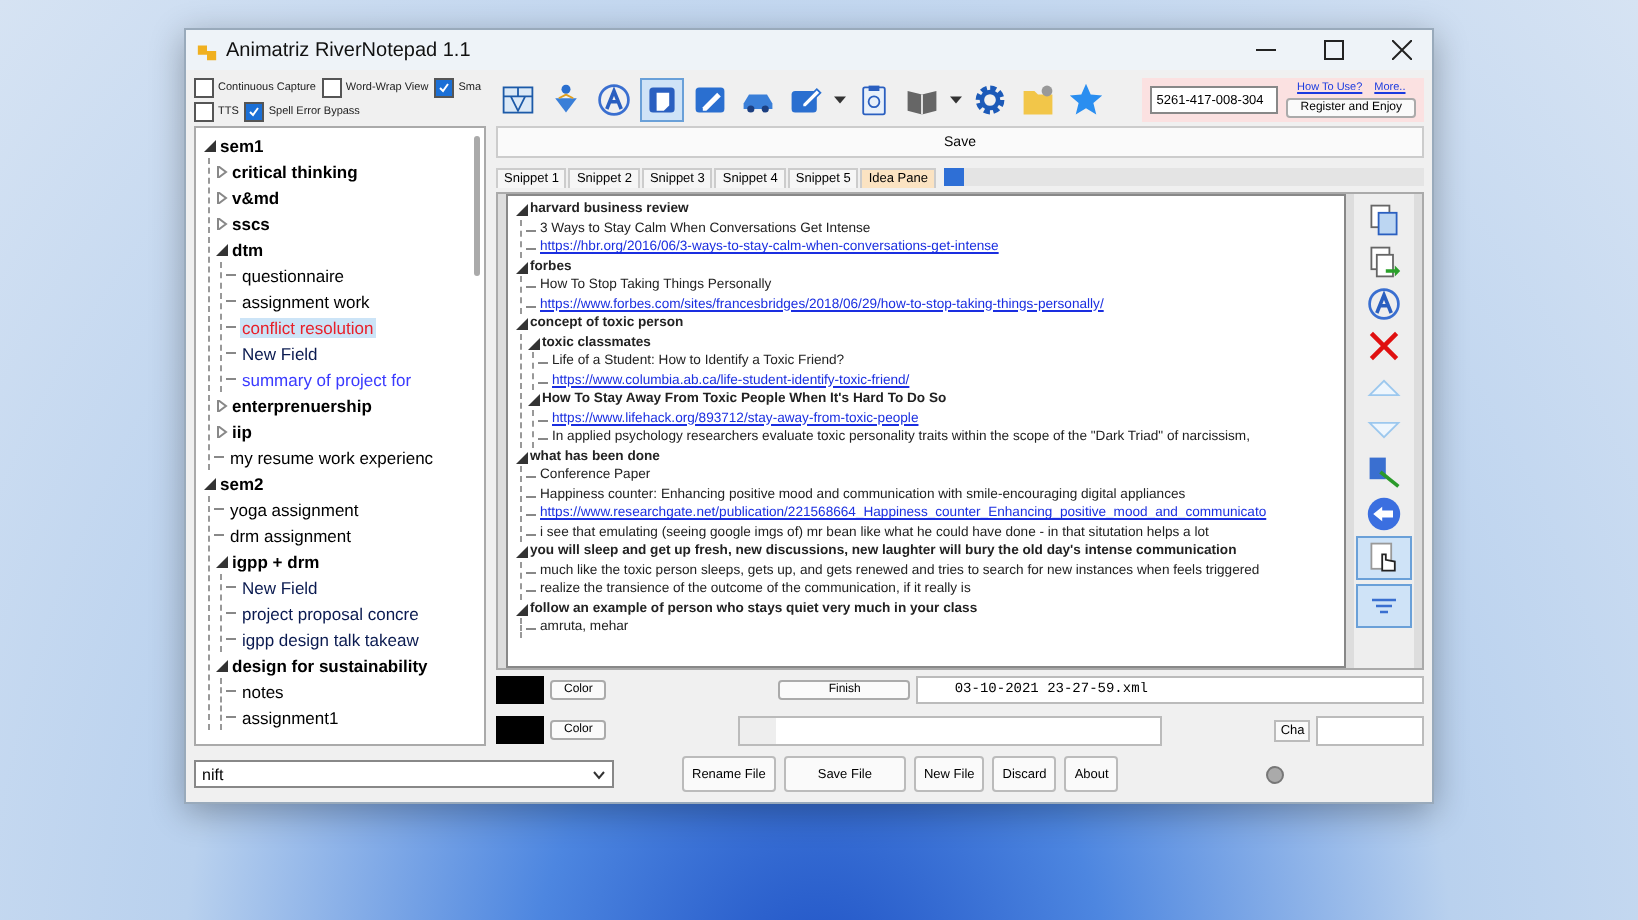  Describe the element at coordinates (302, 405) in the screenshot. I see `tree-item: enterprenuership` at that location.